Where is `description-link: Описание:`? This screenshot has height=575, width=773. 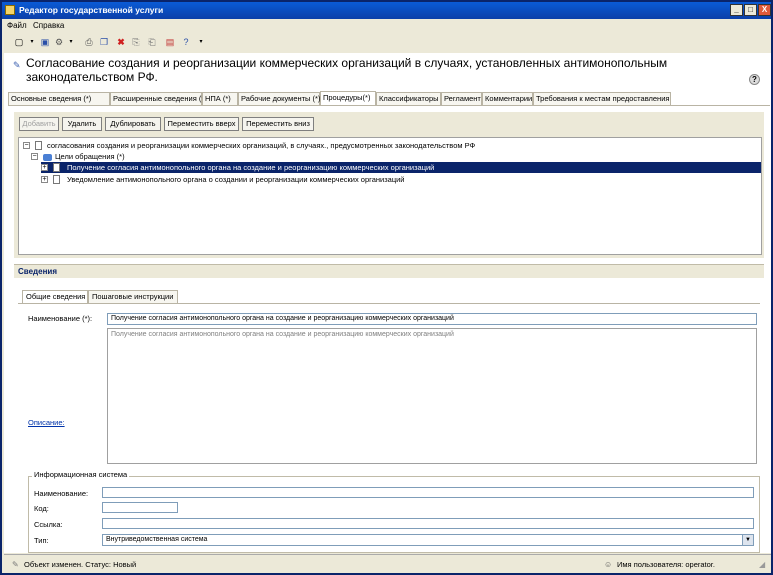
description-link: Описание: is located at coordinates (46, 422).